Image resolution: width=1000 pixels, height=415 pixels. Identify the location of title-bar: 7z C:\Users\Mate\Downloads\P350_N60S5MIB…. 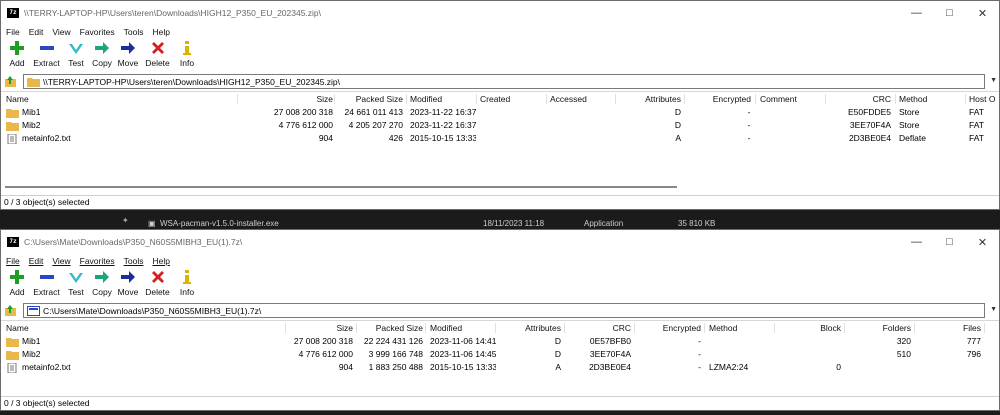
(500, 242).